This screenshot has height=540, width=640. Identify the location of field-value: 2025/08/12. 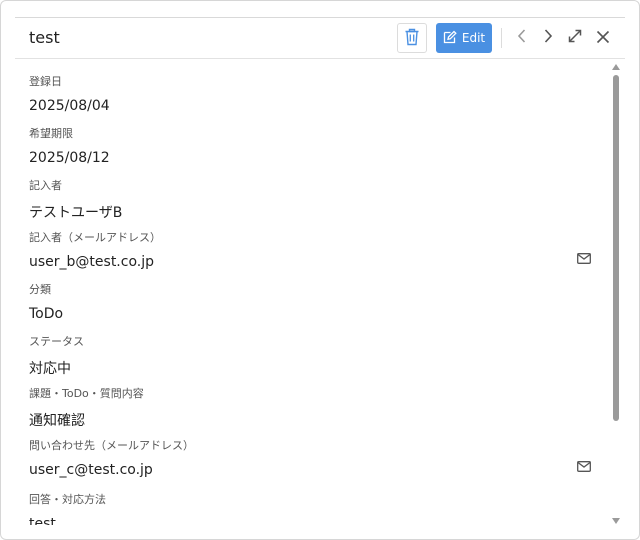
(69, 158).